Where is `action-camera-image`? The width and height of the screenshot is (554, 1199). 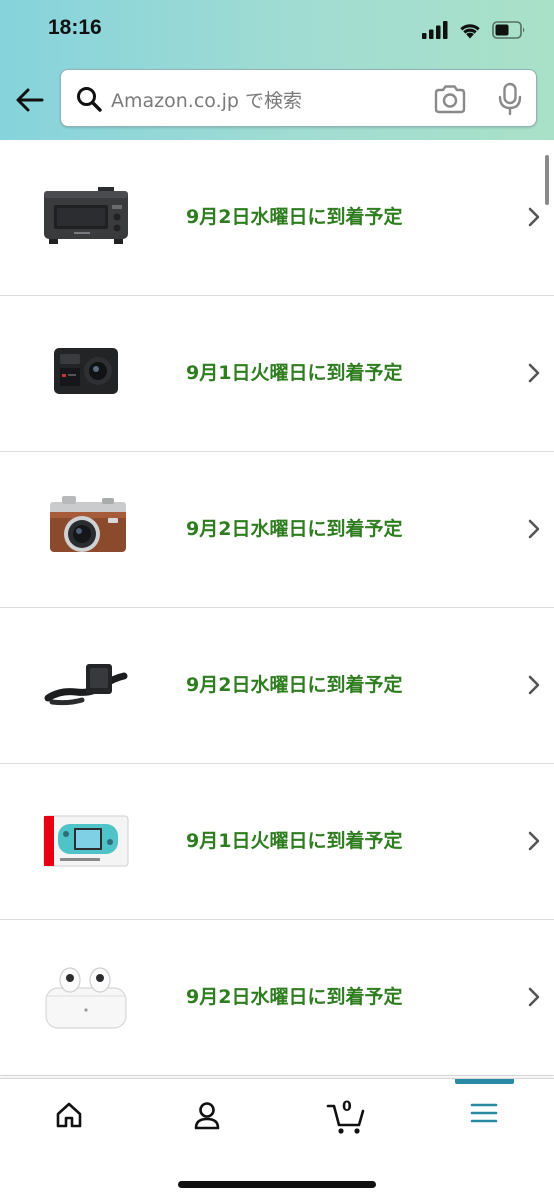
action-camera-image is located at coordinates (86, 371).